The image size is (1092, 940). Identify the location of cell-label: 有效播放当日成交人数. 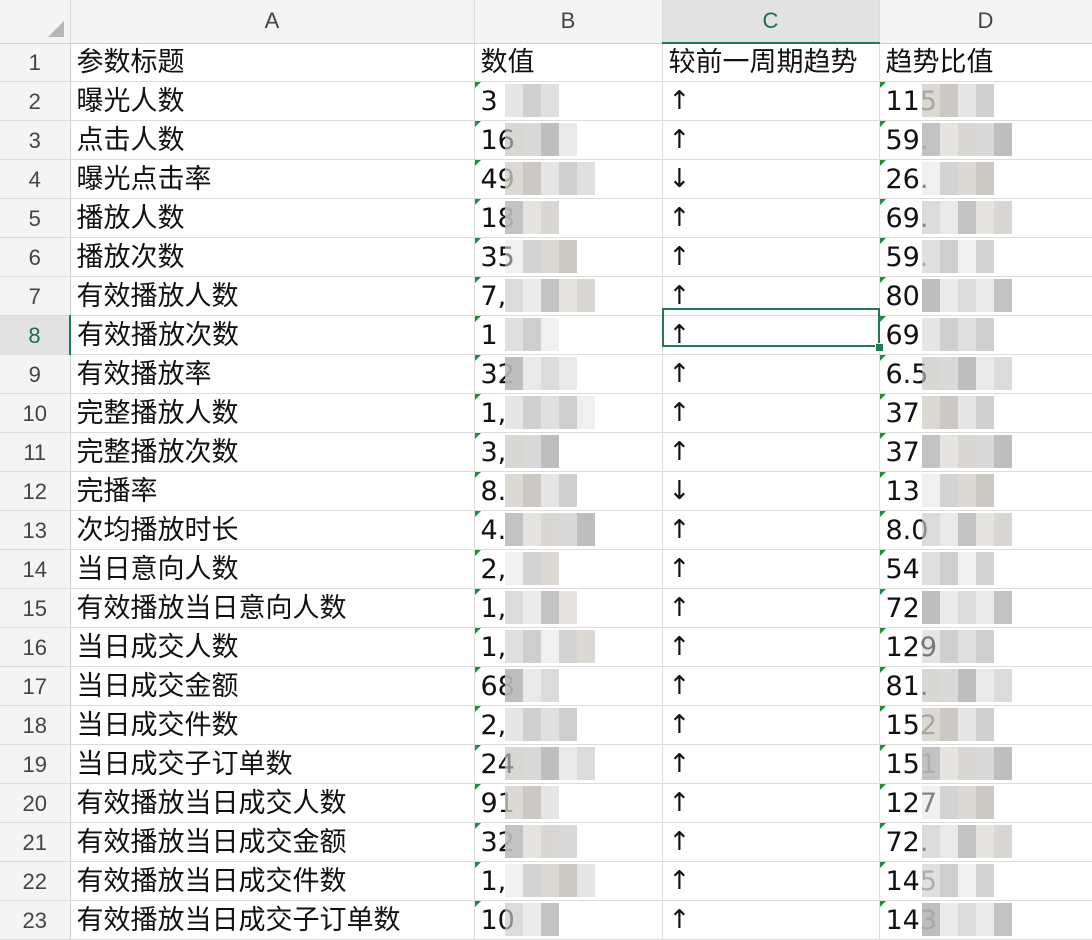
(272, 803).